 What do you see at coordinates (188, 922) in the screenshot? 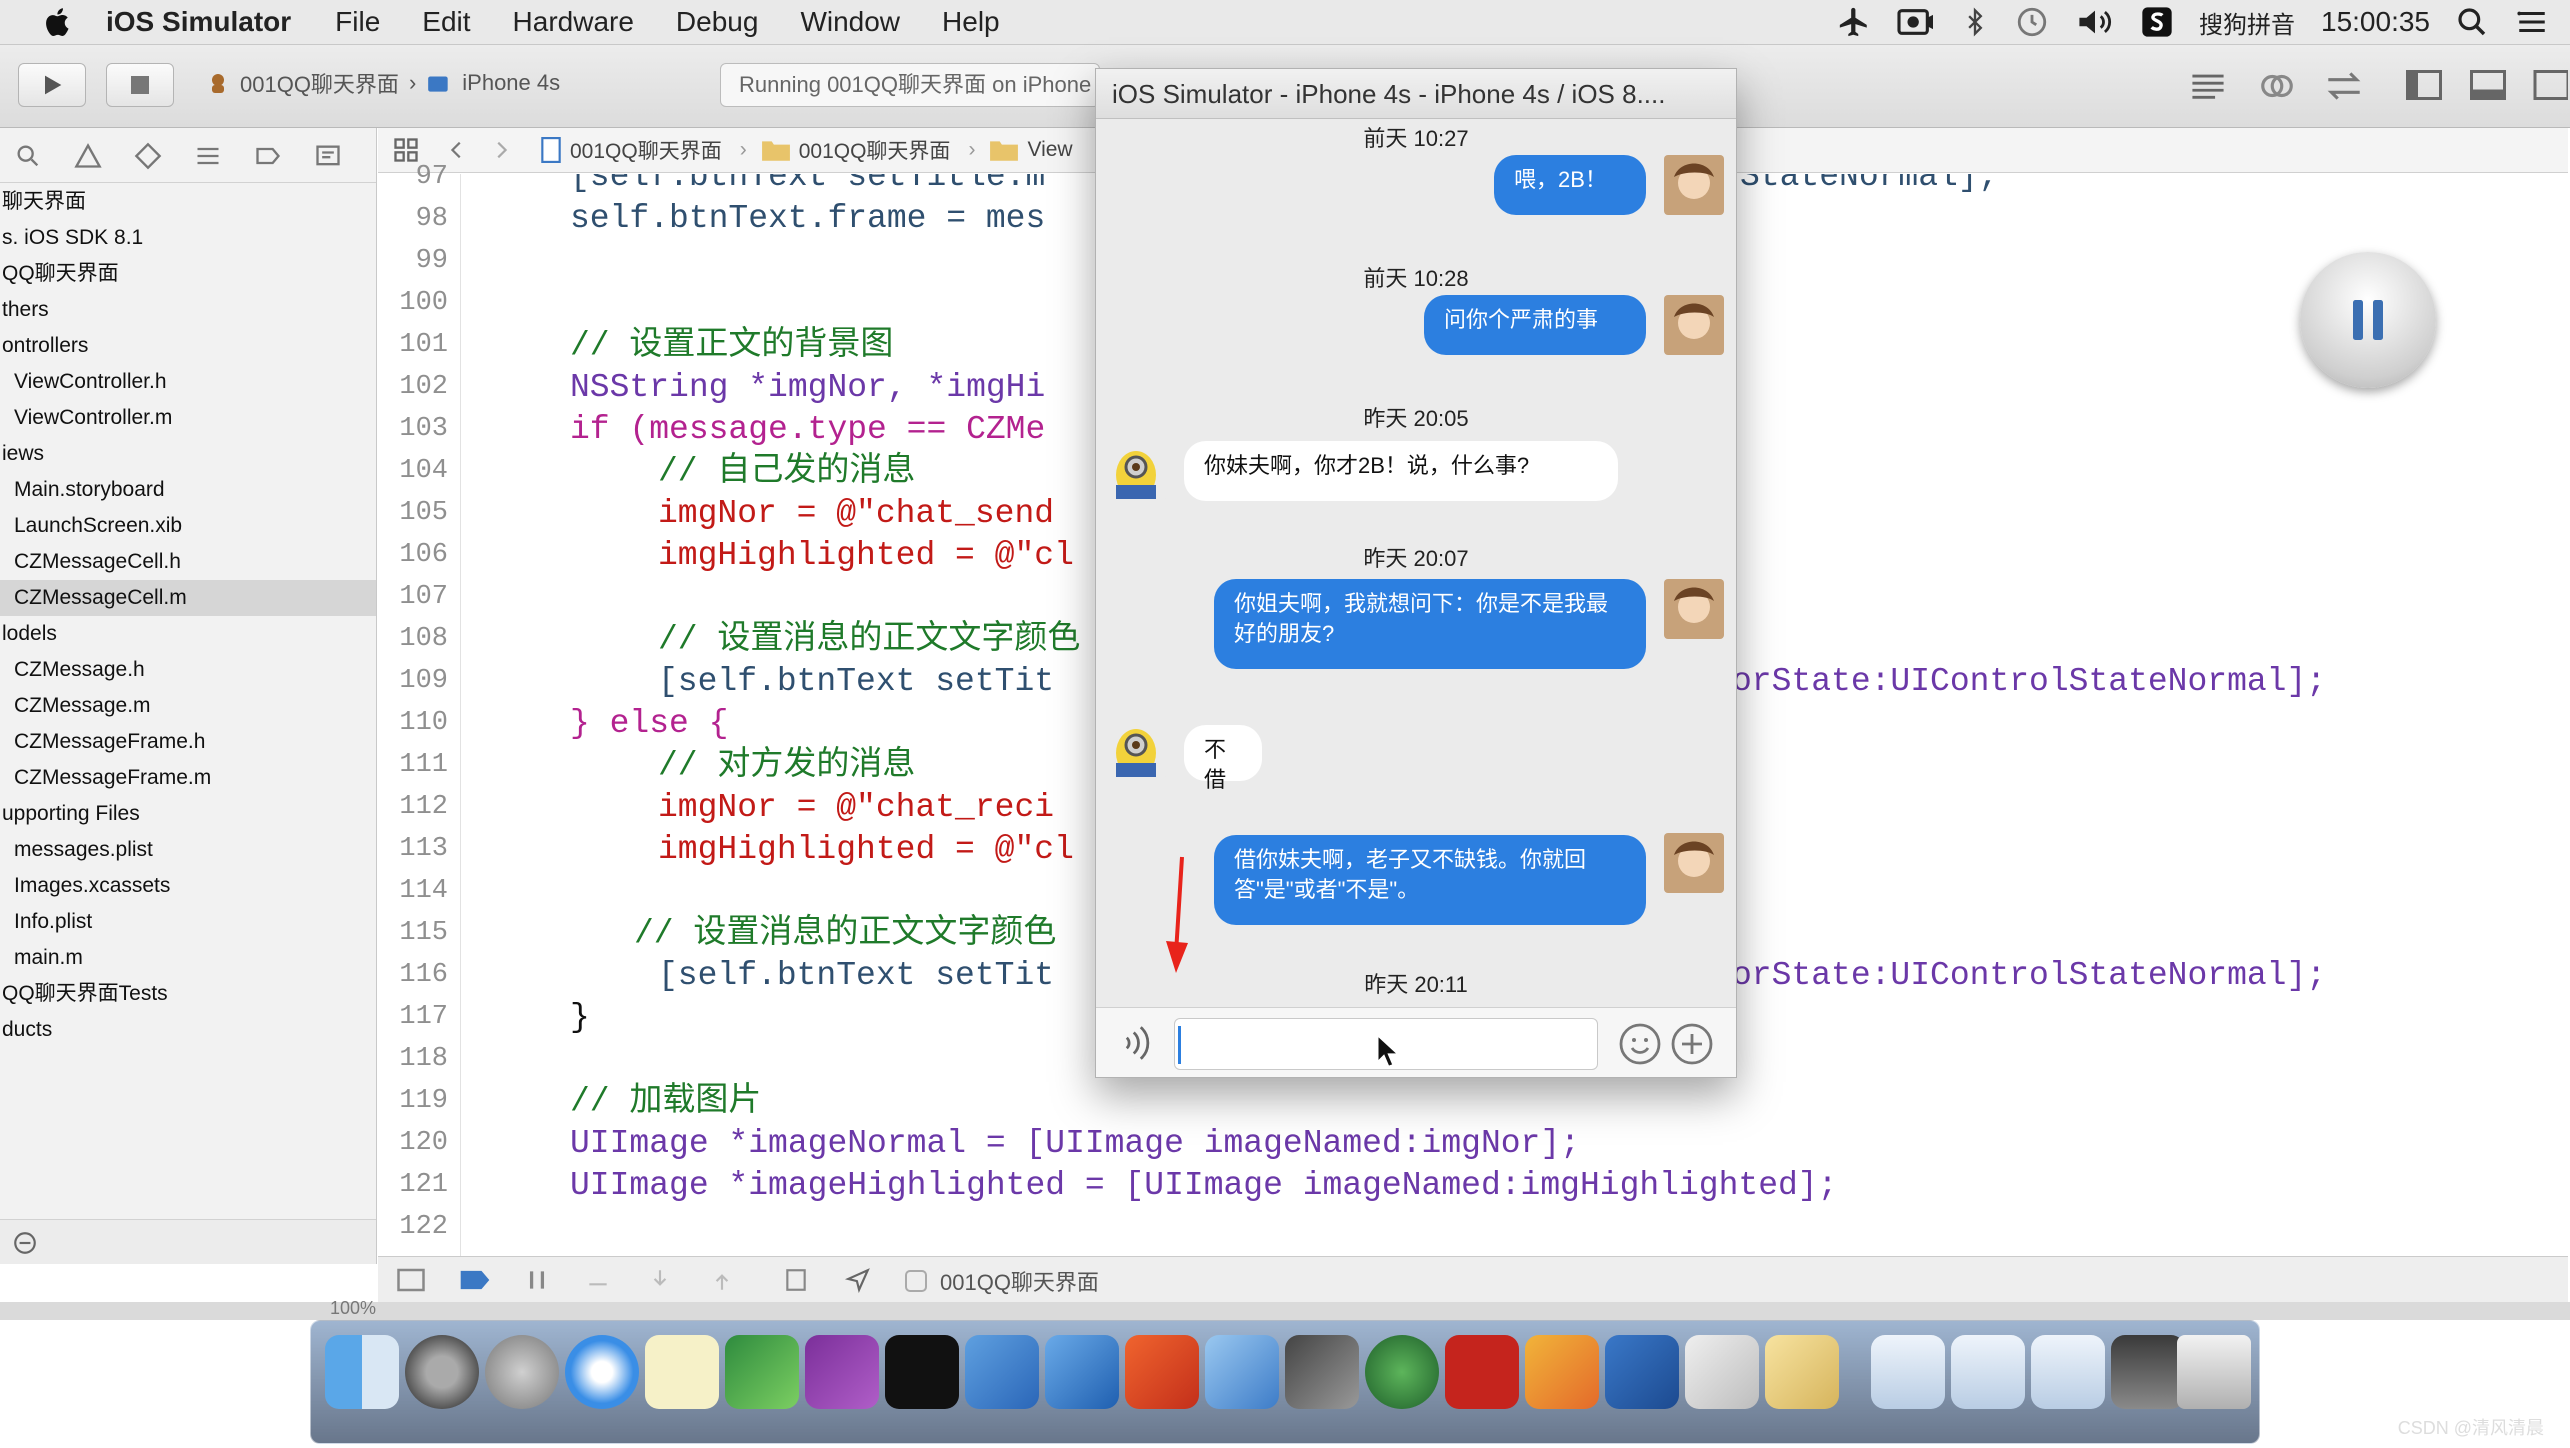
I see `navigator-file-row: Info.plist` at bounding box center [188, 922].